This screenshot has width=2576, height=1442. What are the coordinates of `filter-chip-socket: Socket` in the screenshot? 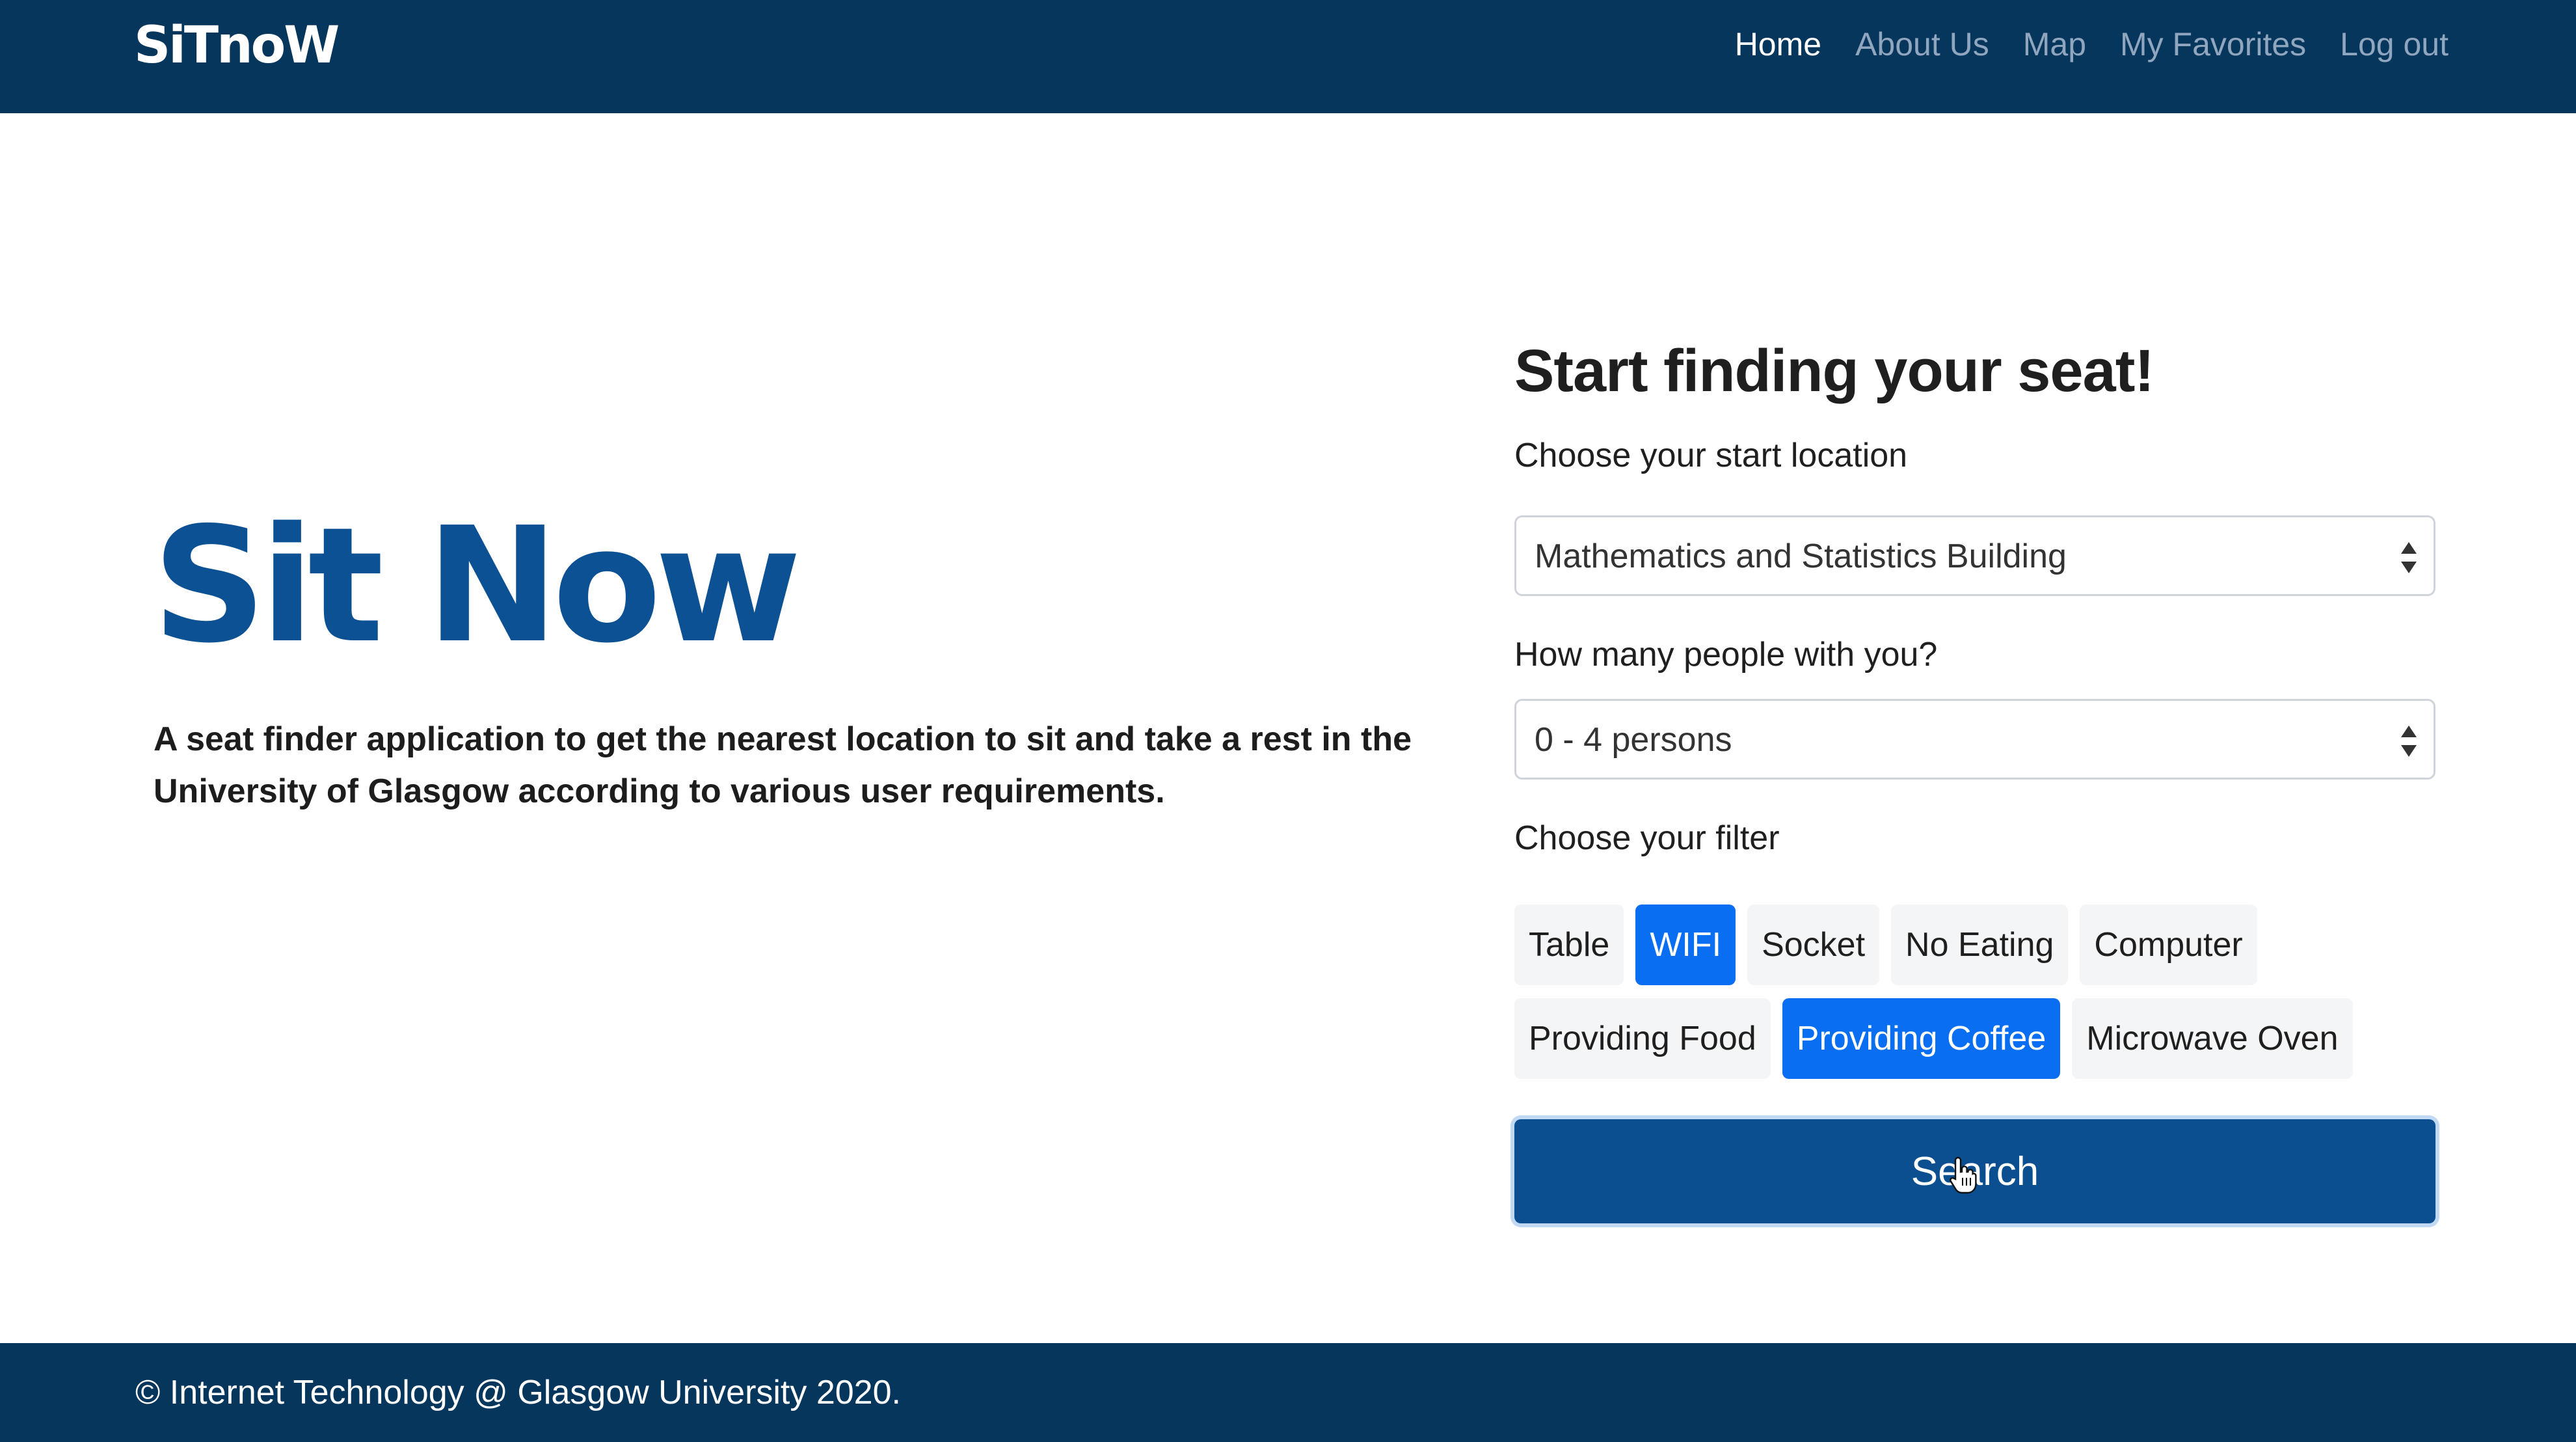 It's located at (1813, 945).